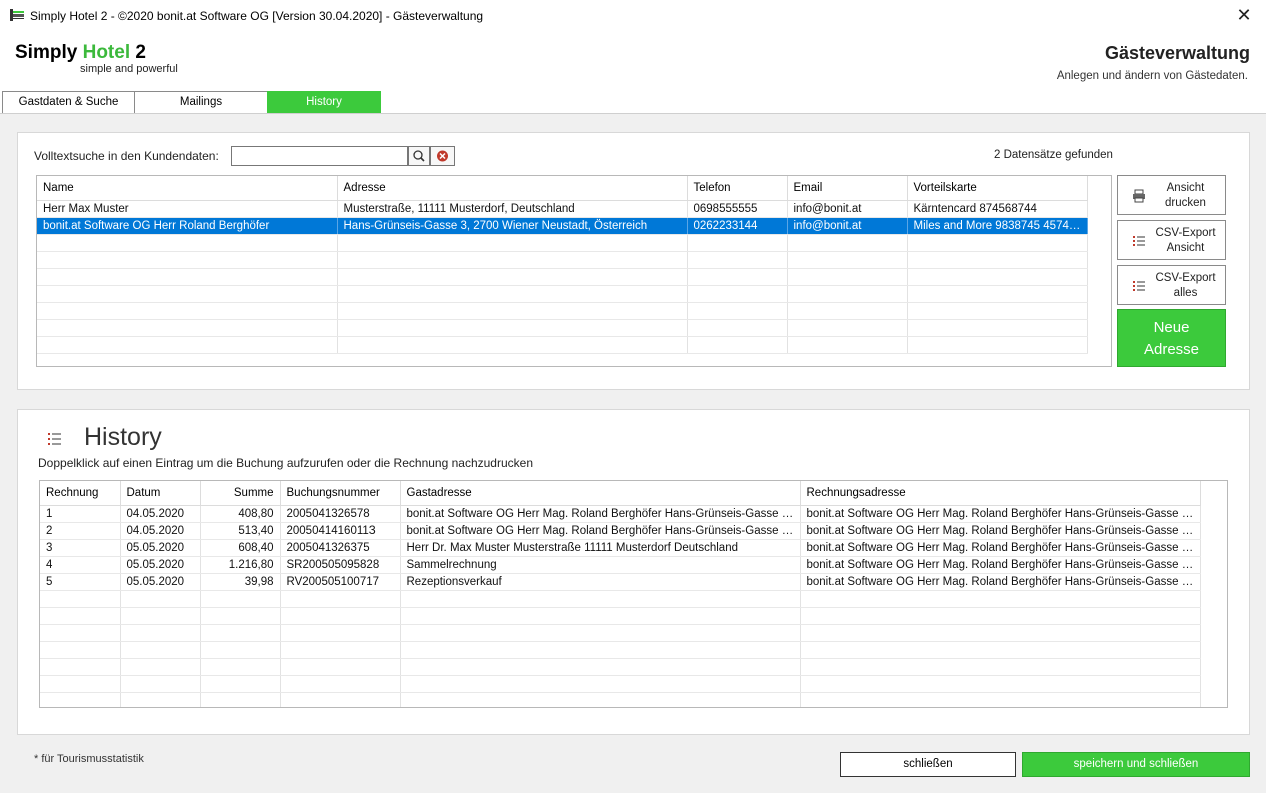  What do you see at coordinates (847, 188) in the screenshot?
I see `customer-column-header: Email` at bounding box center [847, 188].